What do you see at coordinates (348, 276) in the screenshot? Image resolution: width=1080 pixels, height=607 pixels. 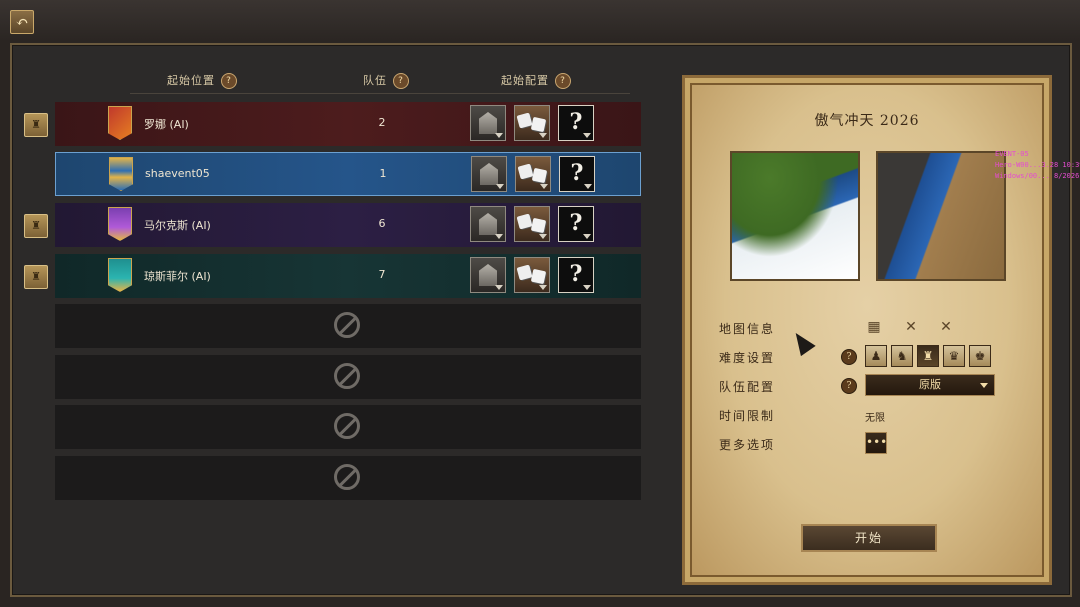 I see `player-row: 琼斯菲尔 (AI) 7 ?` at bounding box center [348, 276].